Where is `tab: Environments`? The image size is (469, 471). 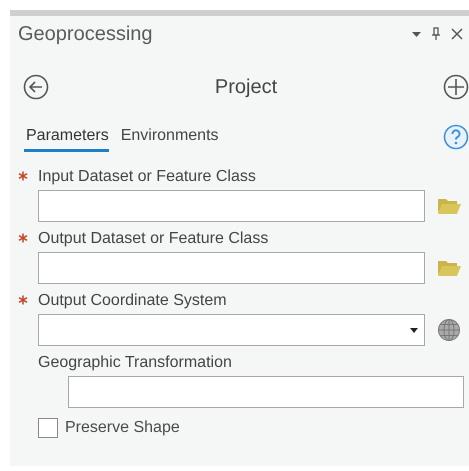
tab: Environments is located at coordinates (168, 137).